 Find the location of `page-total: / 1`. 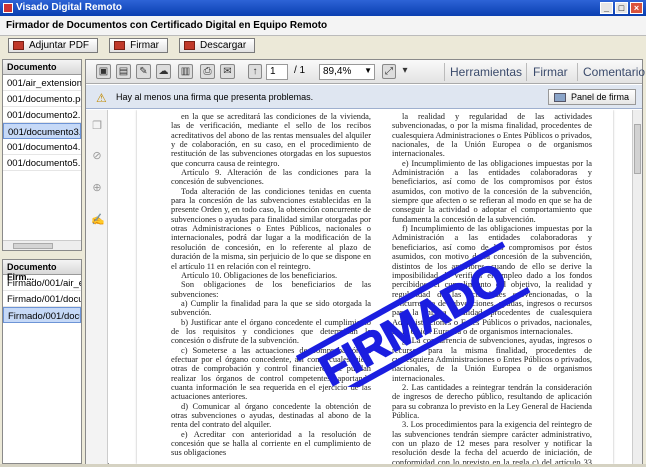

page-total: / 1 is located at coordinates (300, 70).